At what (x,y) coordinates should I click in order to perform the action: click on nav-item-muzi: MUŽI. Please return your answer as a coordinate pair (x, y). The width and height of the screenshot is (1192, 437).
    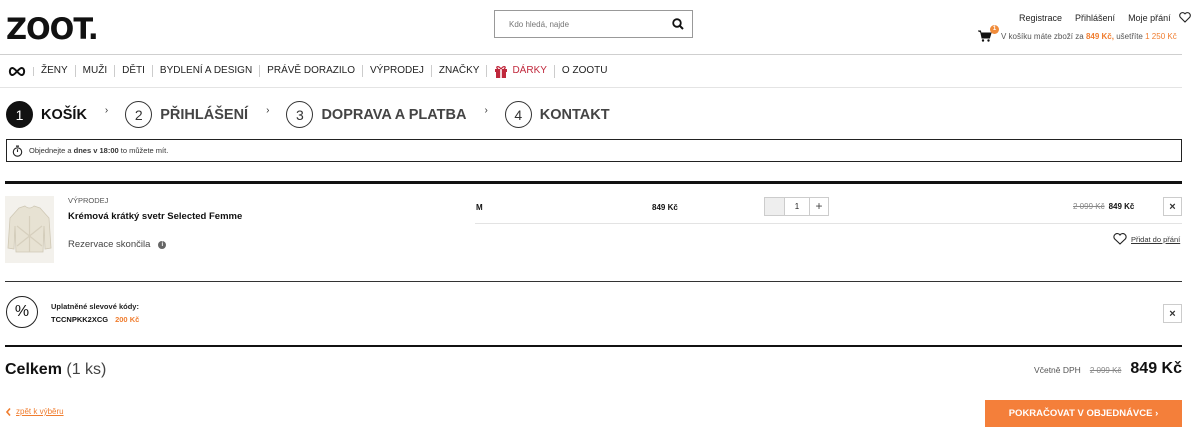
    Looking at the image, I should click on (96, 71).